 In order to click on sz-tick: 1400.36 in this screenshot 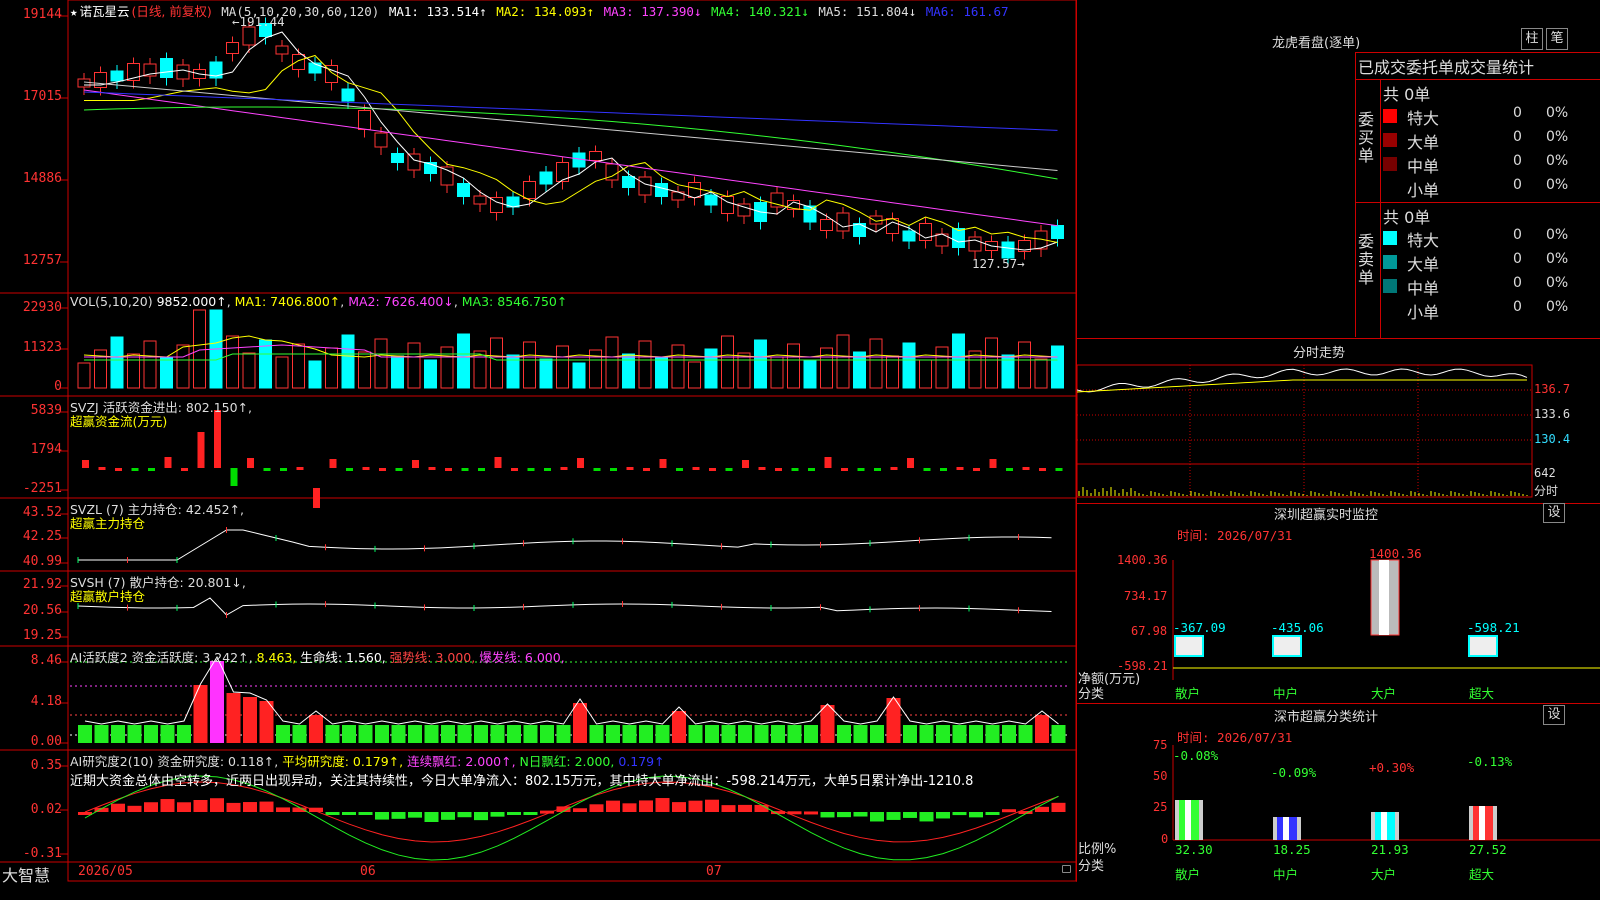, I will do `click(1142, 560)`.